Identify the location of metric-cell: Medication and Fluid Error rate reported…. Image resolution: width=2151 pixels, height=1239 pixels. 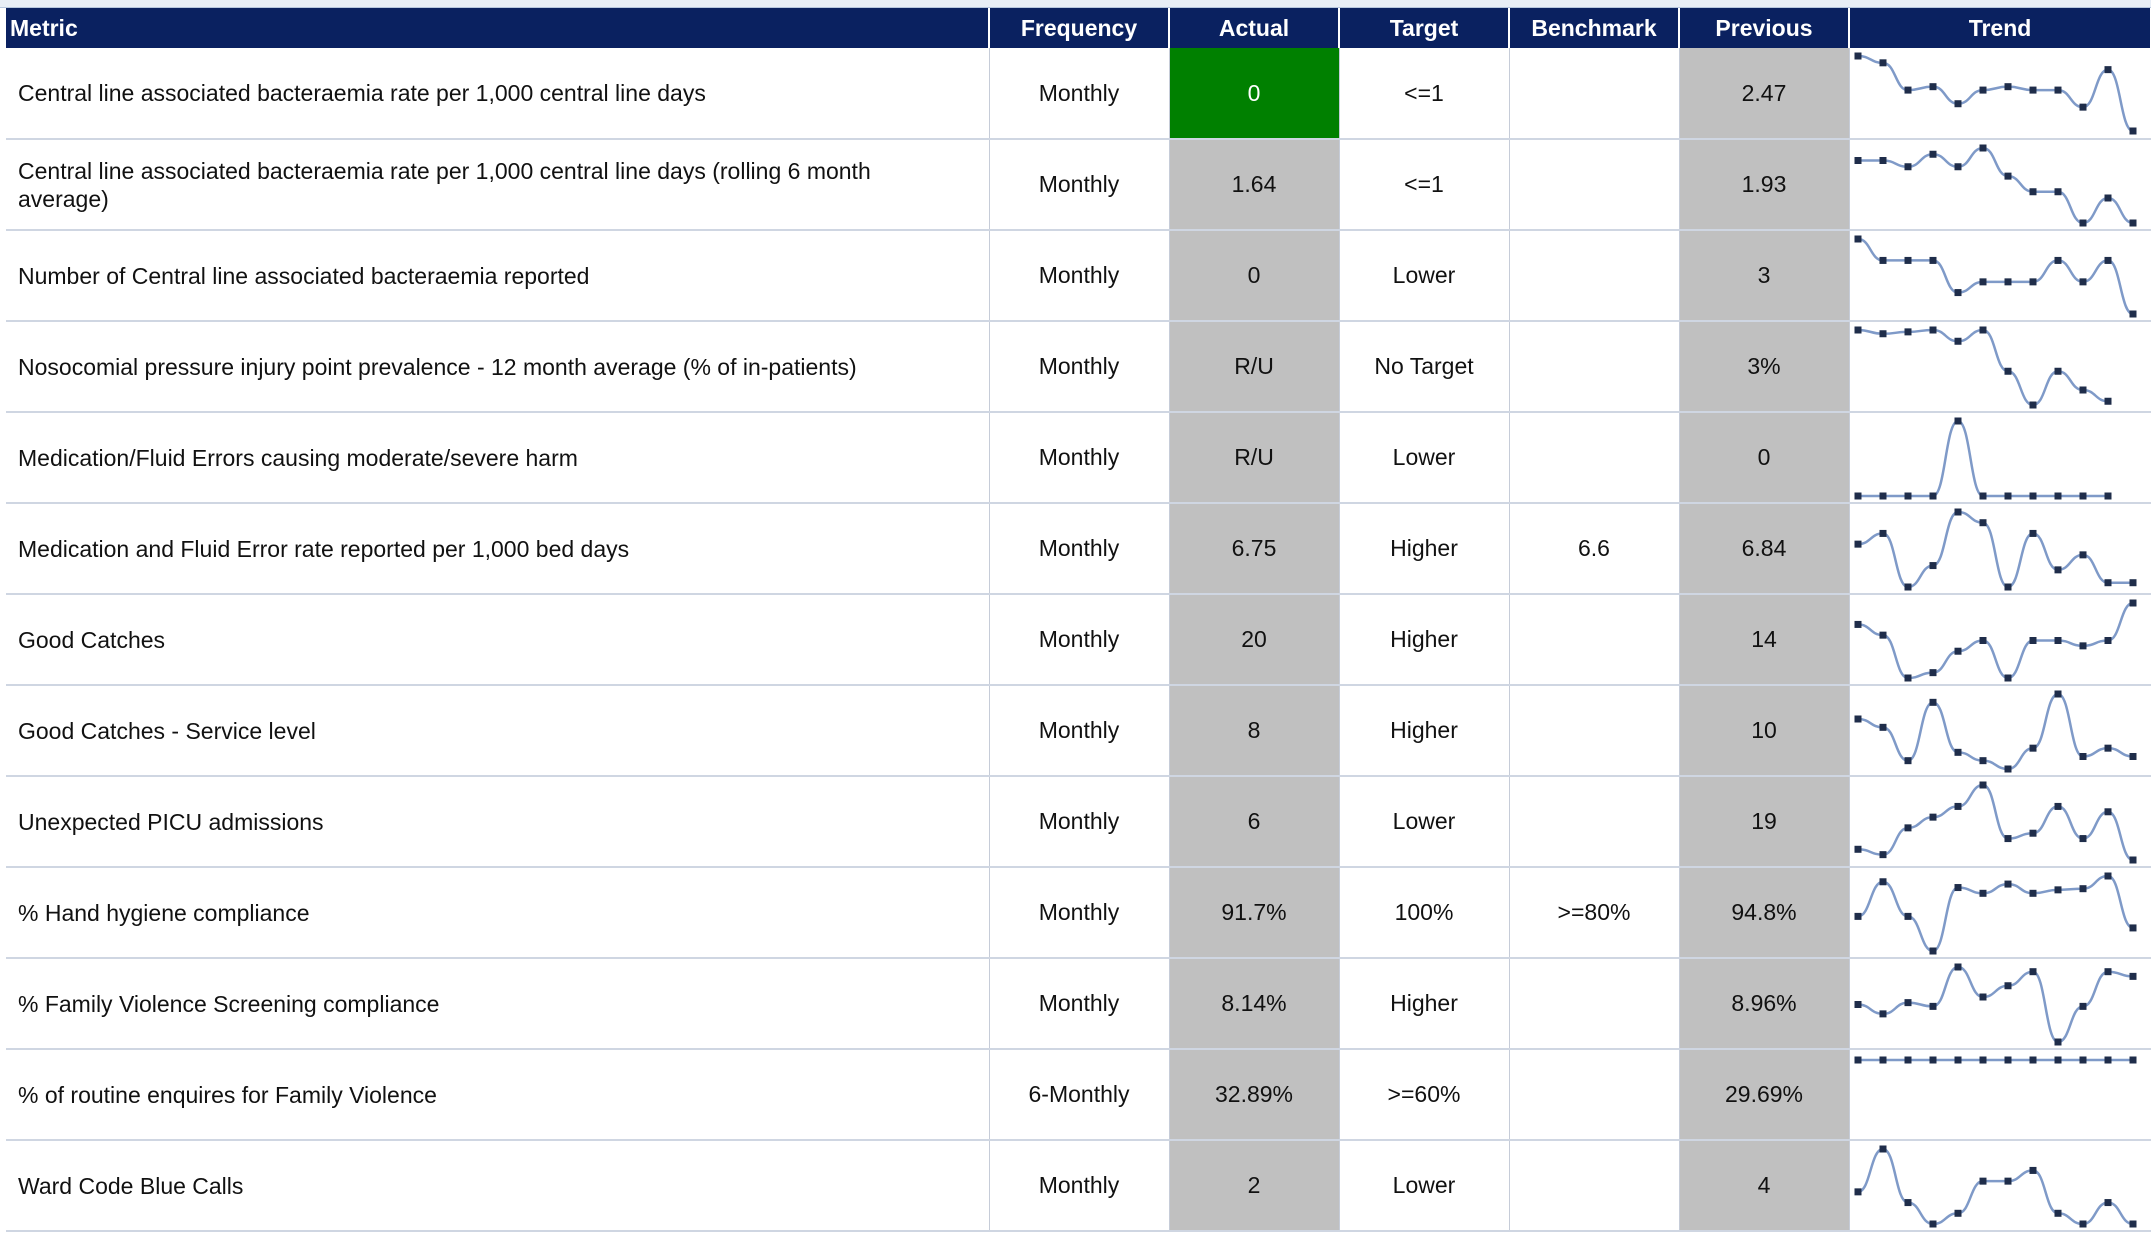
(498, 549).